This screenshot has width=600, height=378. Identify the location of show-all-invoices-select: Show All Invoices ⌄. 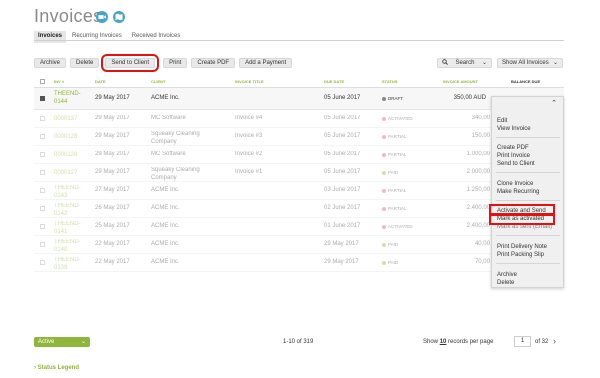
(530, 63).